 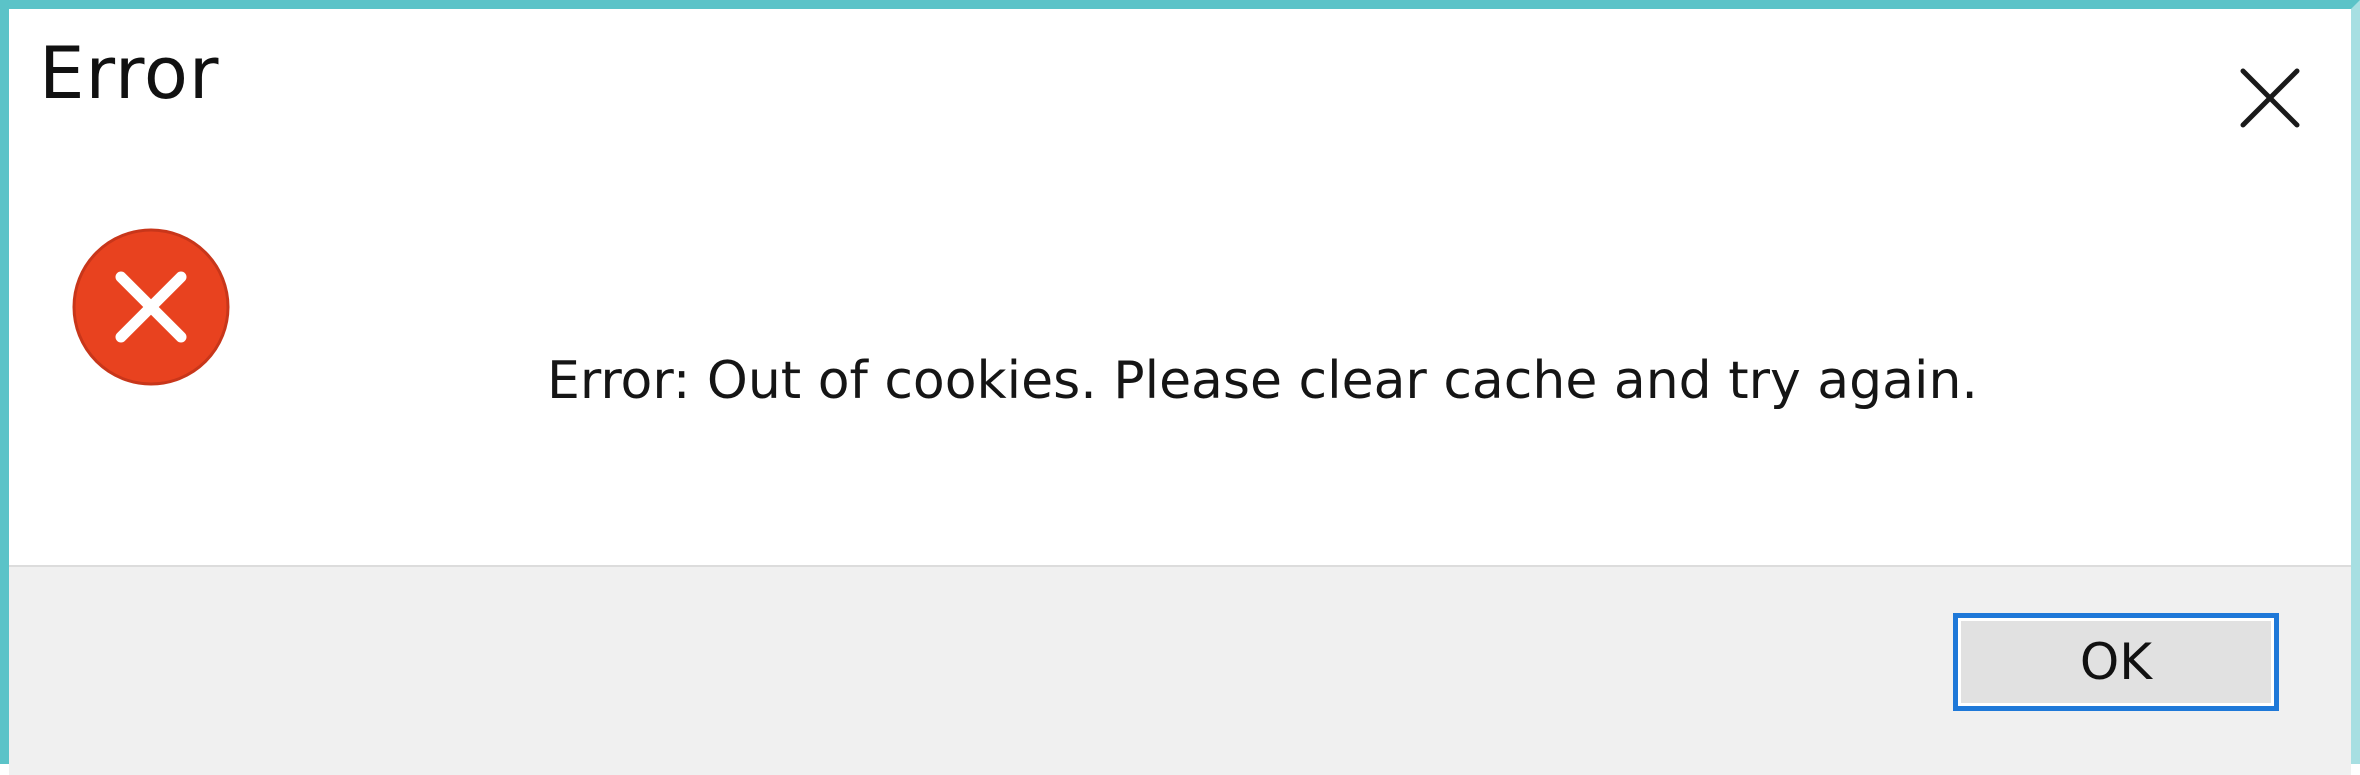 I want to click on close-button, so click(x=2270, y=98).